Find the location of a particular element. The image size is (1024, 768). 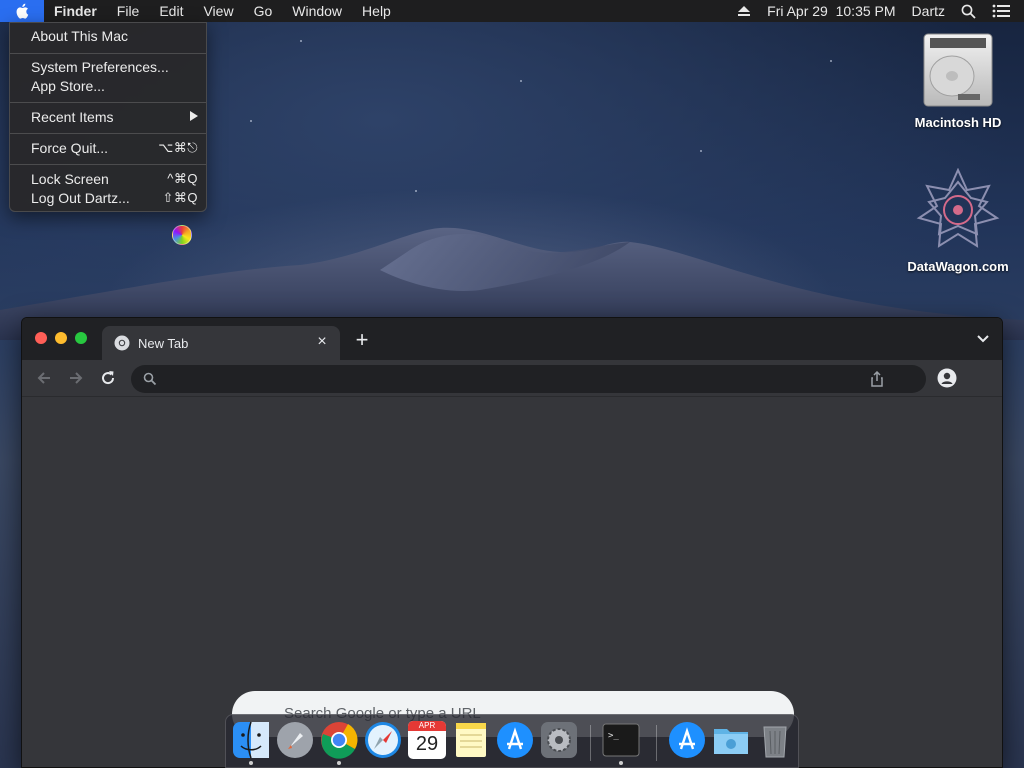

menu-item-label: About This Mac is located at coordinates (80, 35).